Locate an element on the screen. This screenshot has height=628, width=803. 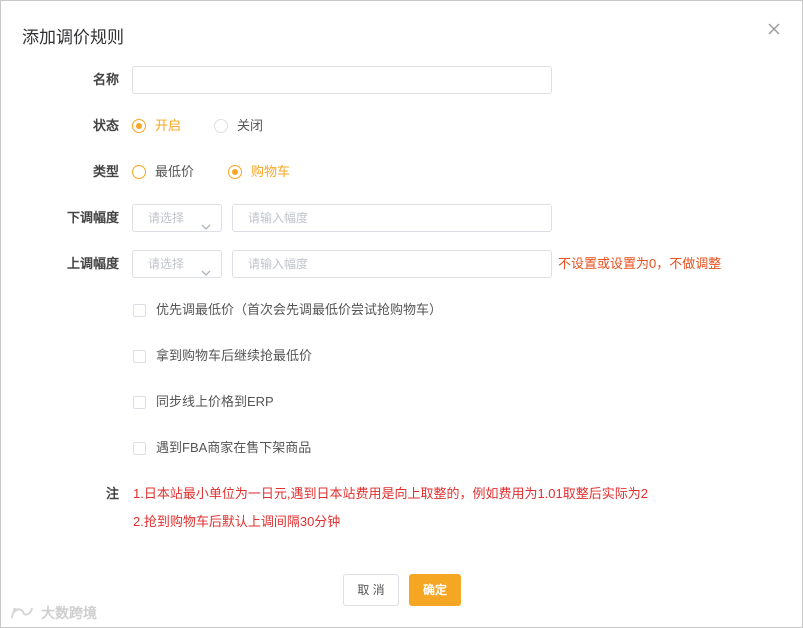
checkbox-prefer-lowest-price: 优先调最低价（首次会先调最低价尝试抢购物车） is located at coordinates (287, 310).